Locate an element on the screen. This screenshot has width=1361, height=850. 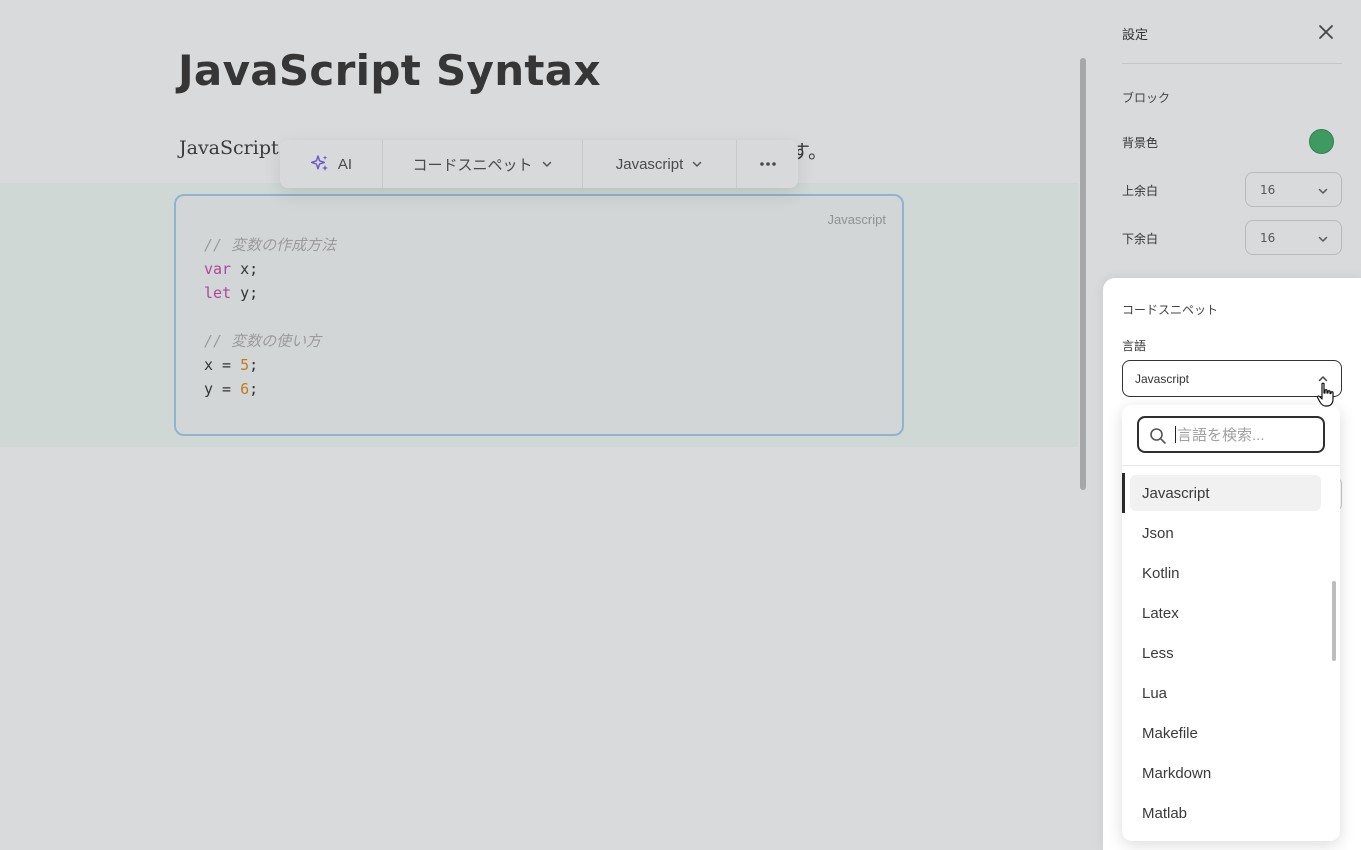
text-caret is located at coordinates (1175, 434).